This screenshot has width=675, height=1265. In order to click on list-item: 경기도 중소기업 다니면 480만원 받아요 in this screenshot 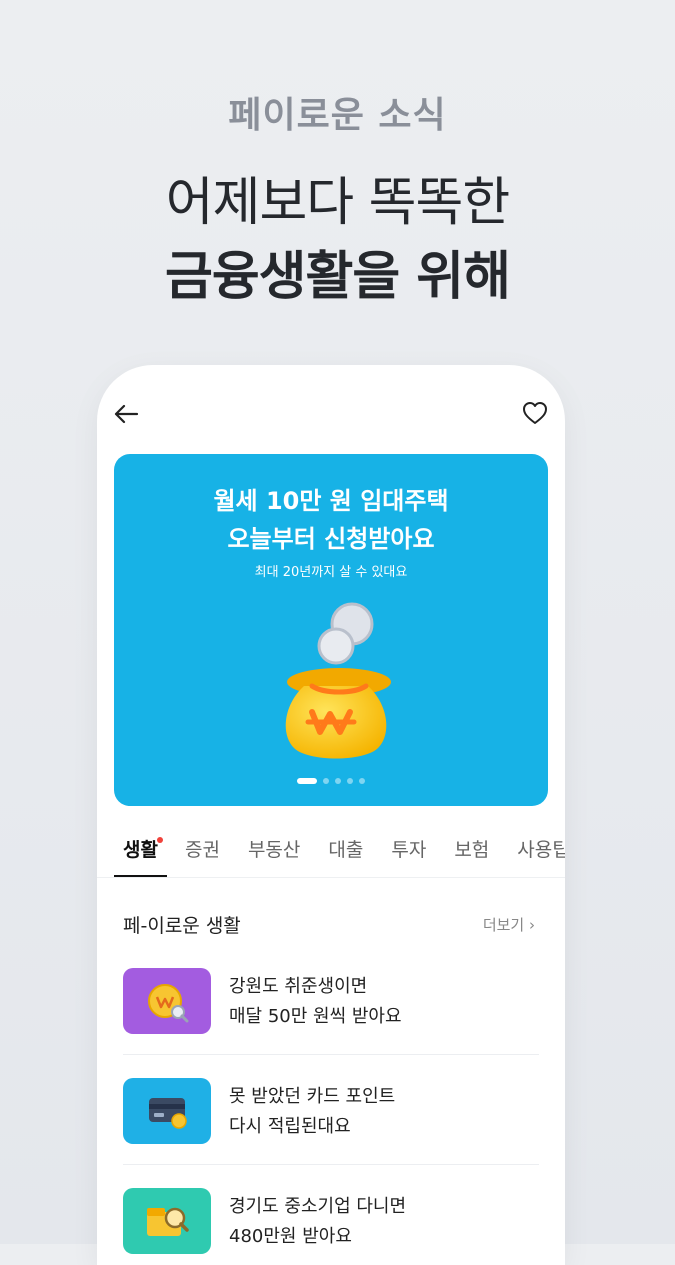, I will do `click(331, 1226)`.